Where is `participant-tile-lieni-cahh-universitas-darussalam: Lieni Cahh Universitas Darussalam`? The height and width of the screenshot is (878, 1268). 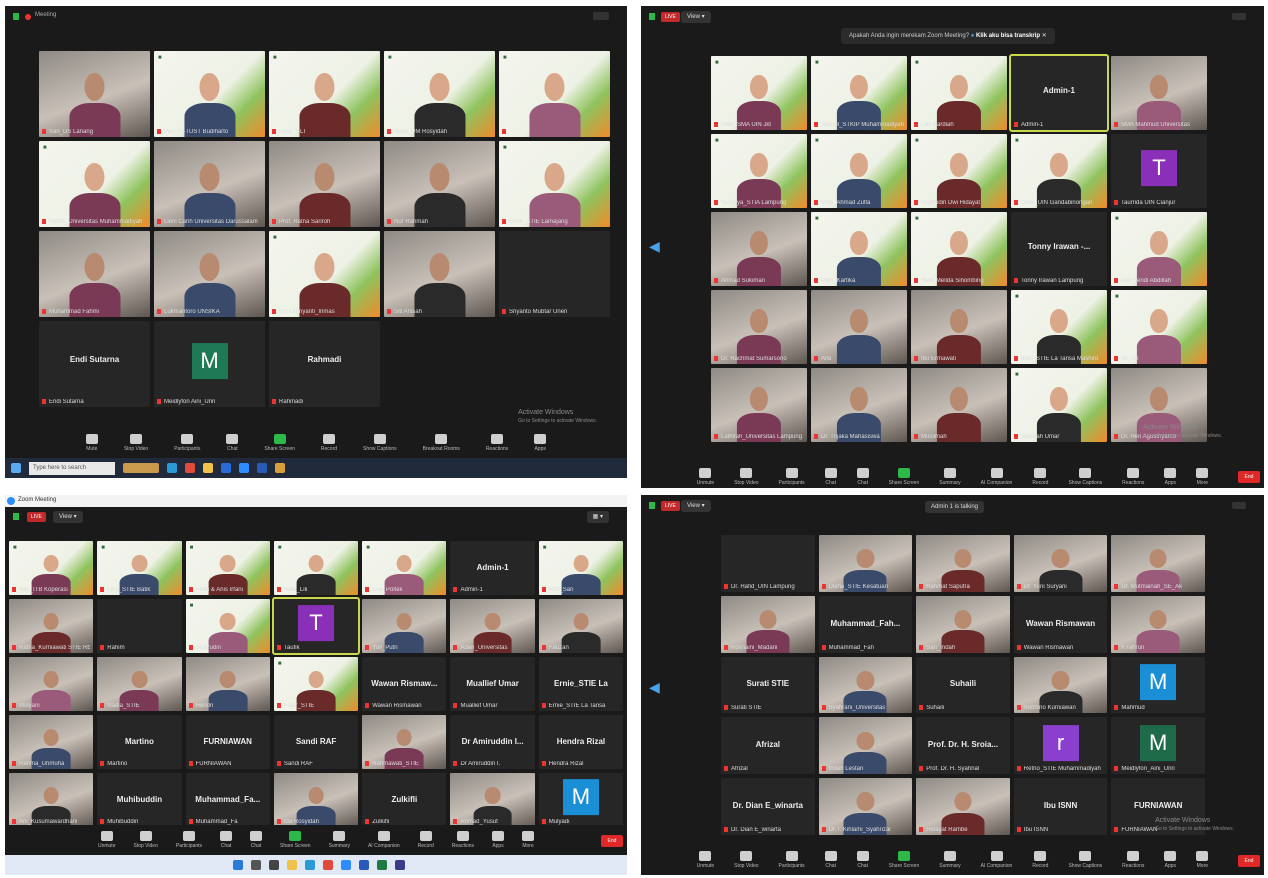
participant-tile-lieni-cahh-universitas-darussalam: Lieni Cahh Universitas Darussalam is located at coordinates (209, 184).